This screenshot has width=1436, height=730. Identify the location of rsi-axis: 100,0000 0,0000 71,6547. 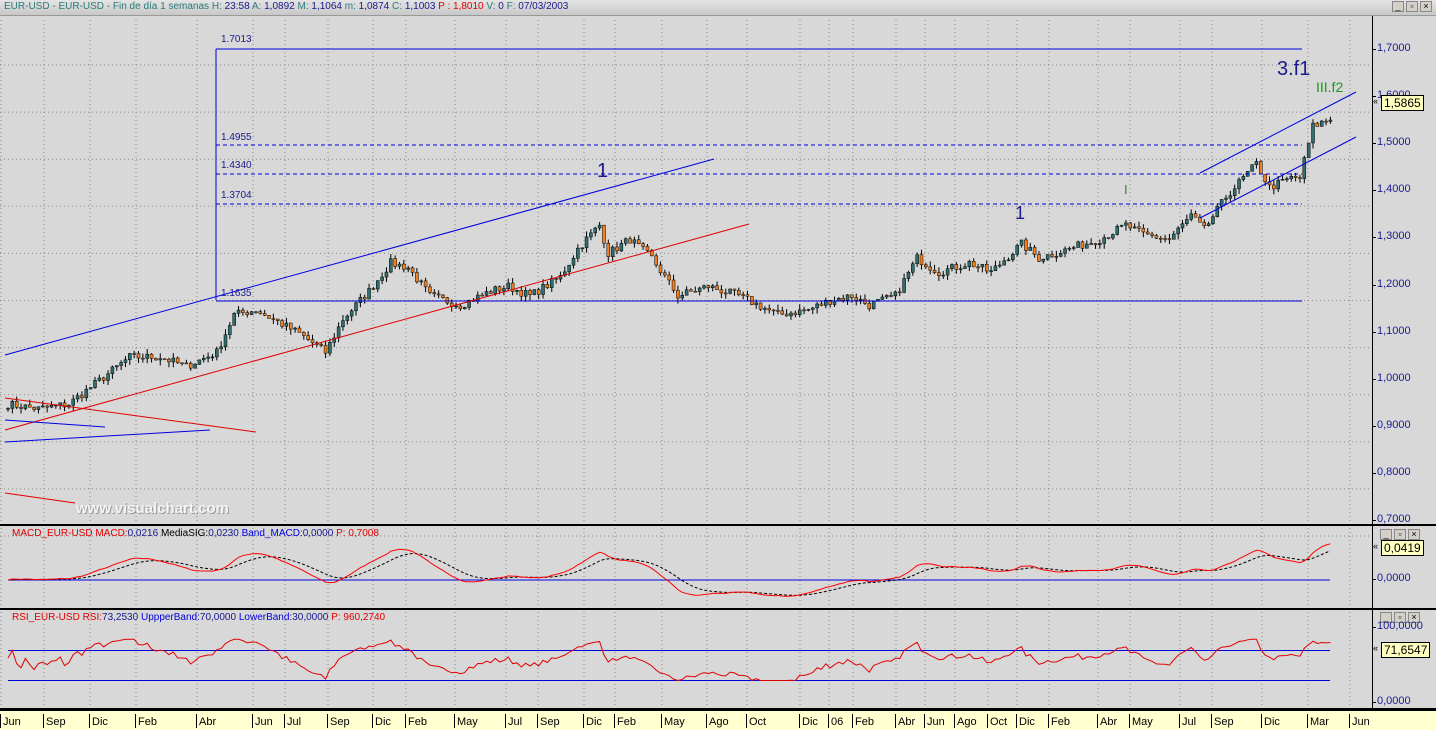
(1404, 660).